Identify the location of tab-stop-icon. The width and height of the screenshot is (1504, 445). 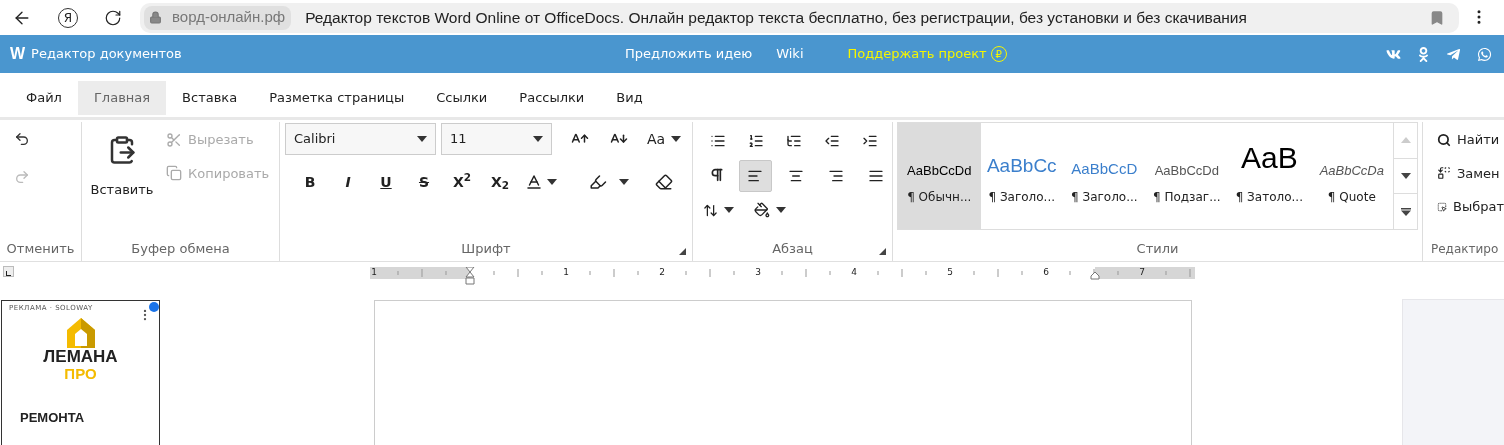
(8, 271).